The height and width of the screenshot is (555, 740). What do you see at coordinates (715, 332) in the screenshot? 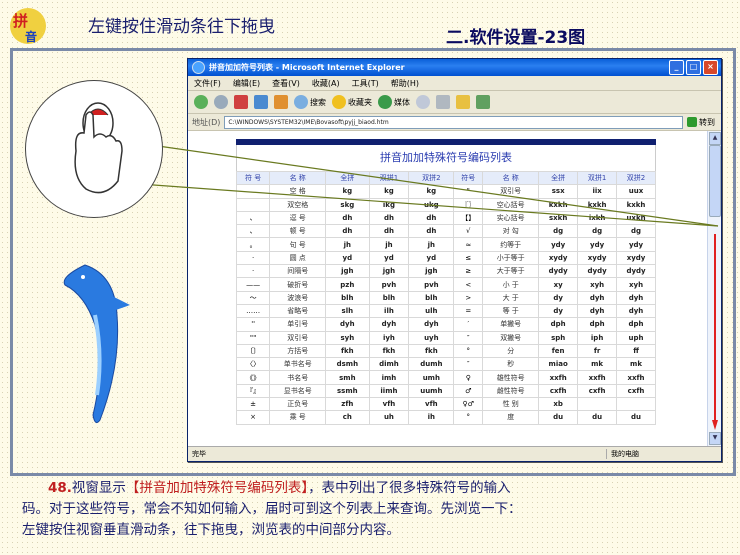
I see `drag-direction-arrow-icon` at bounding box center [715, 332].